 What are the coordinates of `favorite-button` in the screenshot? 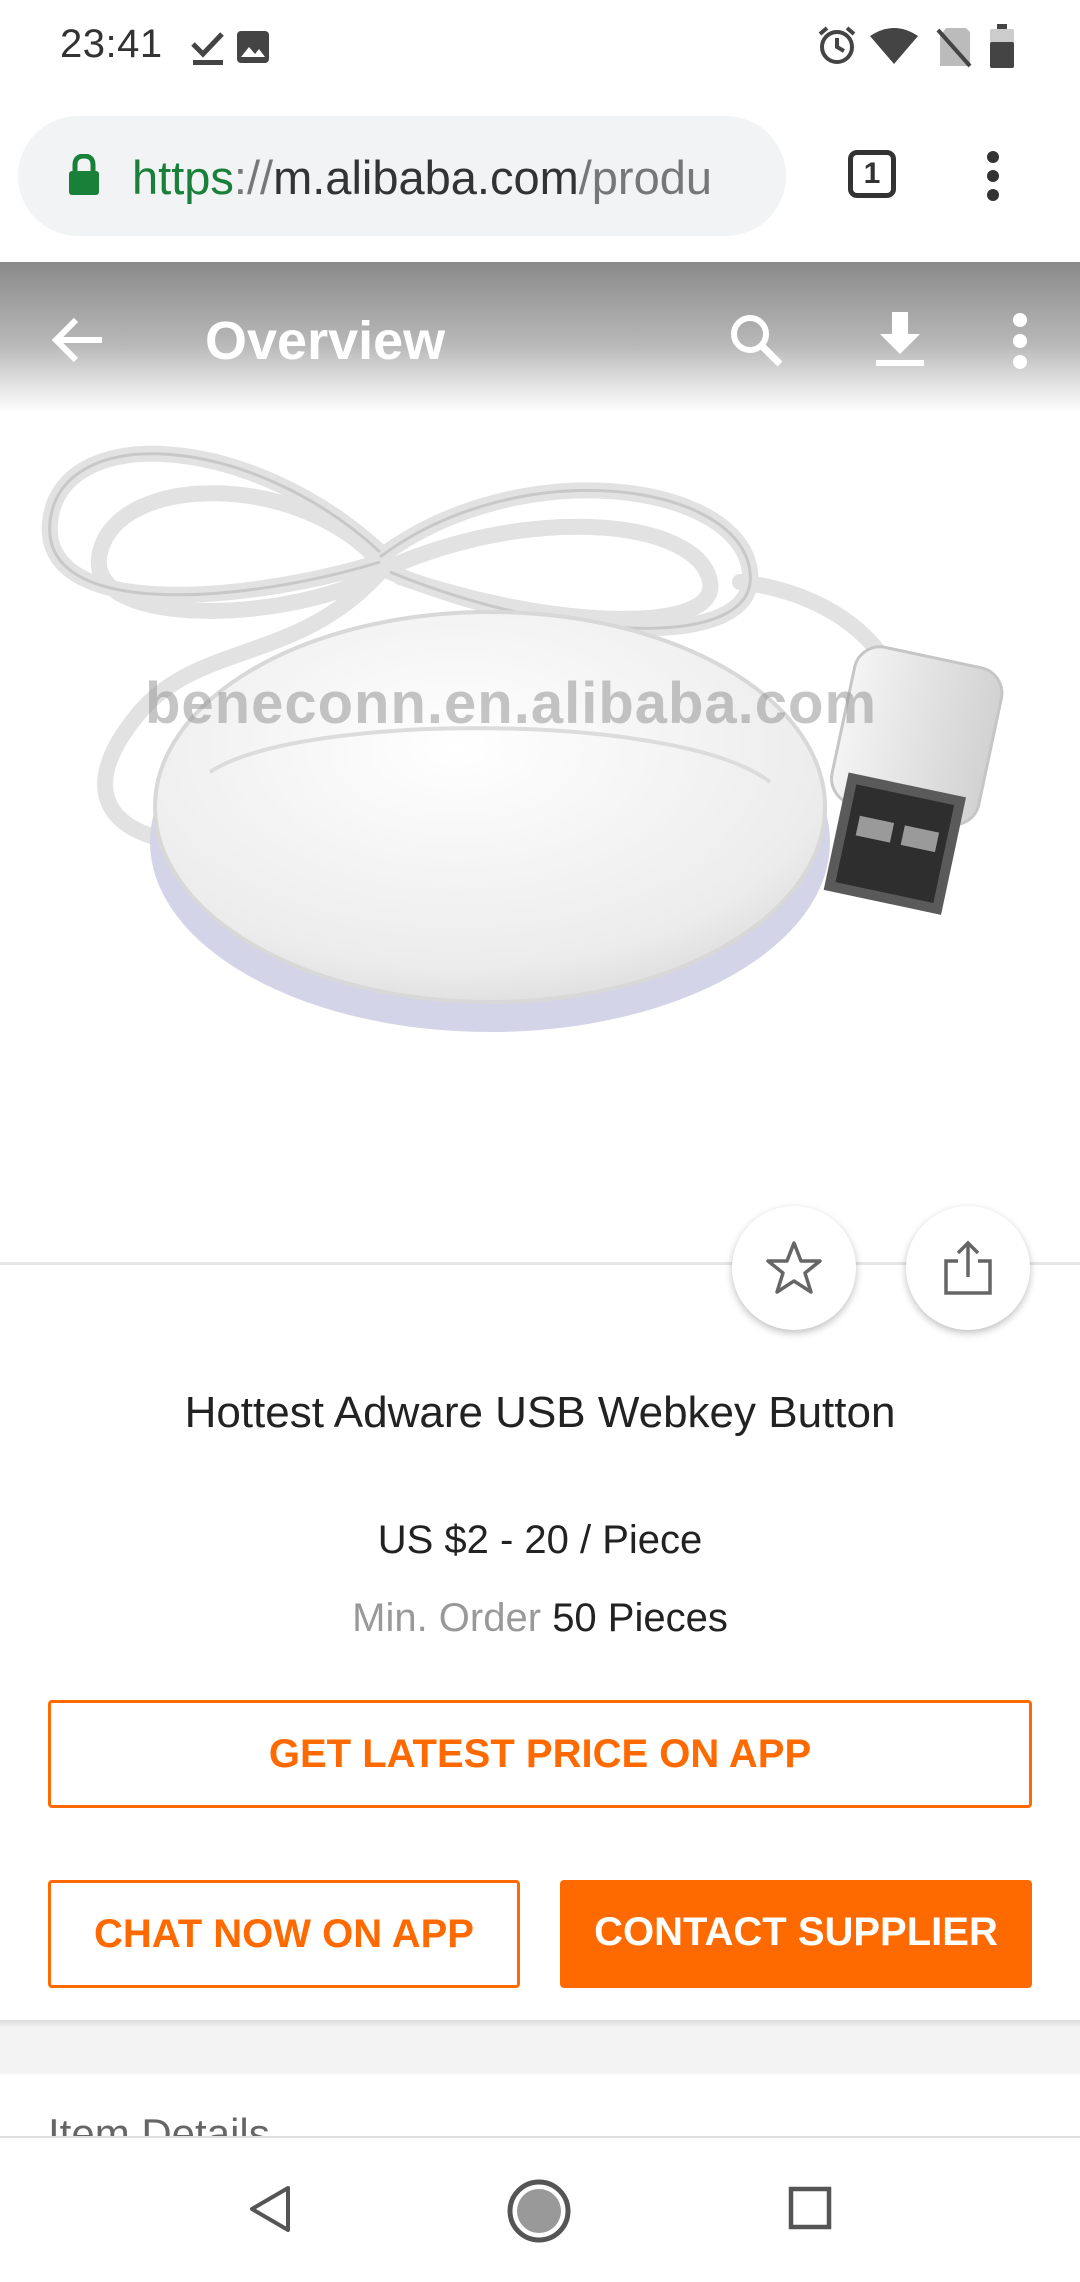 It's located at (794, 1268).